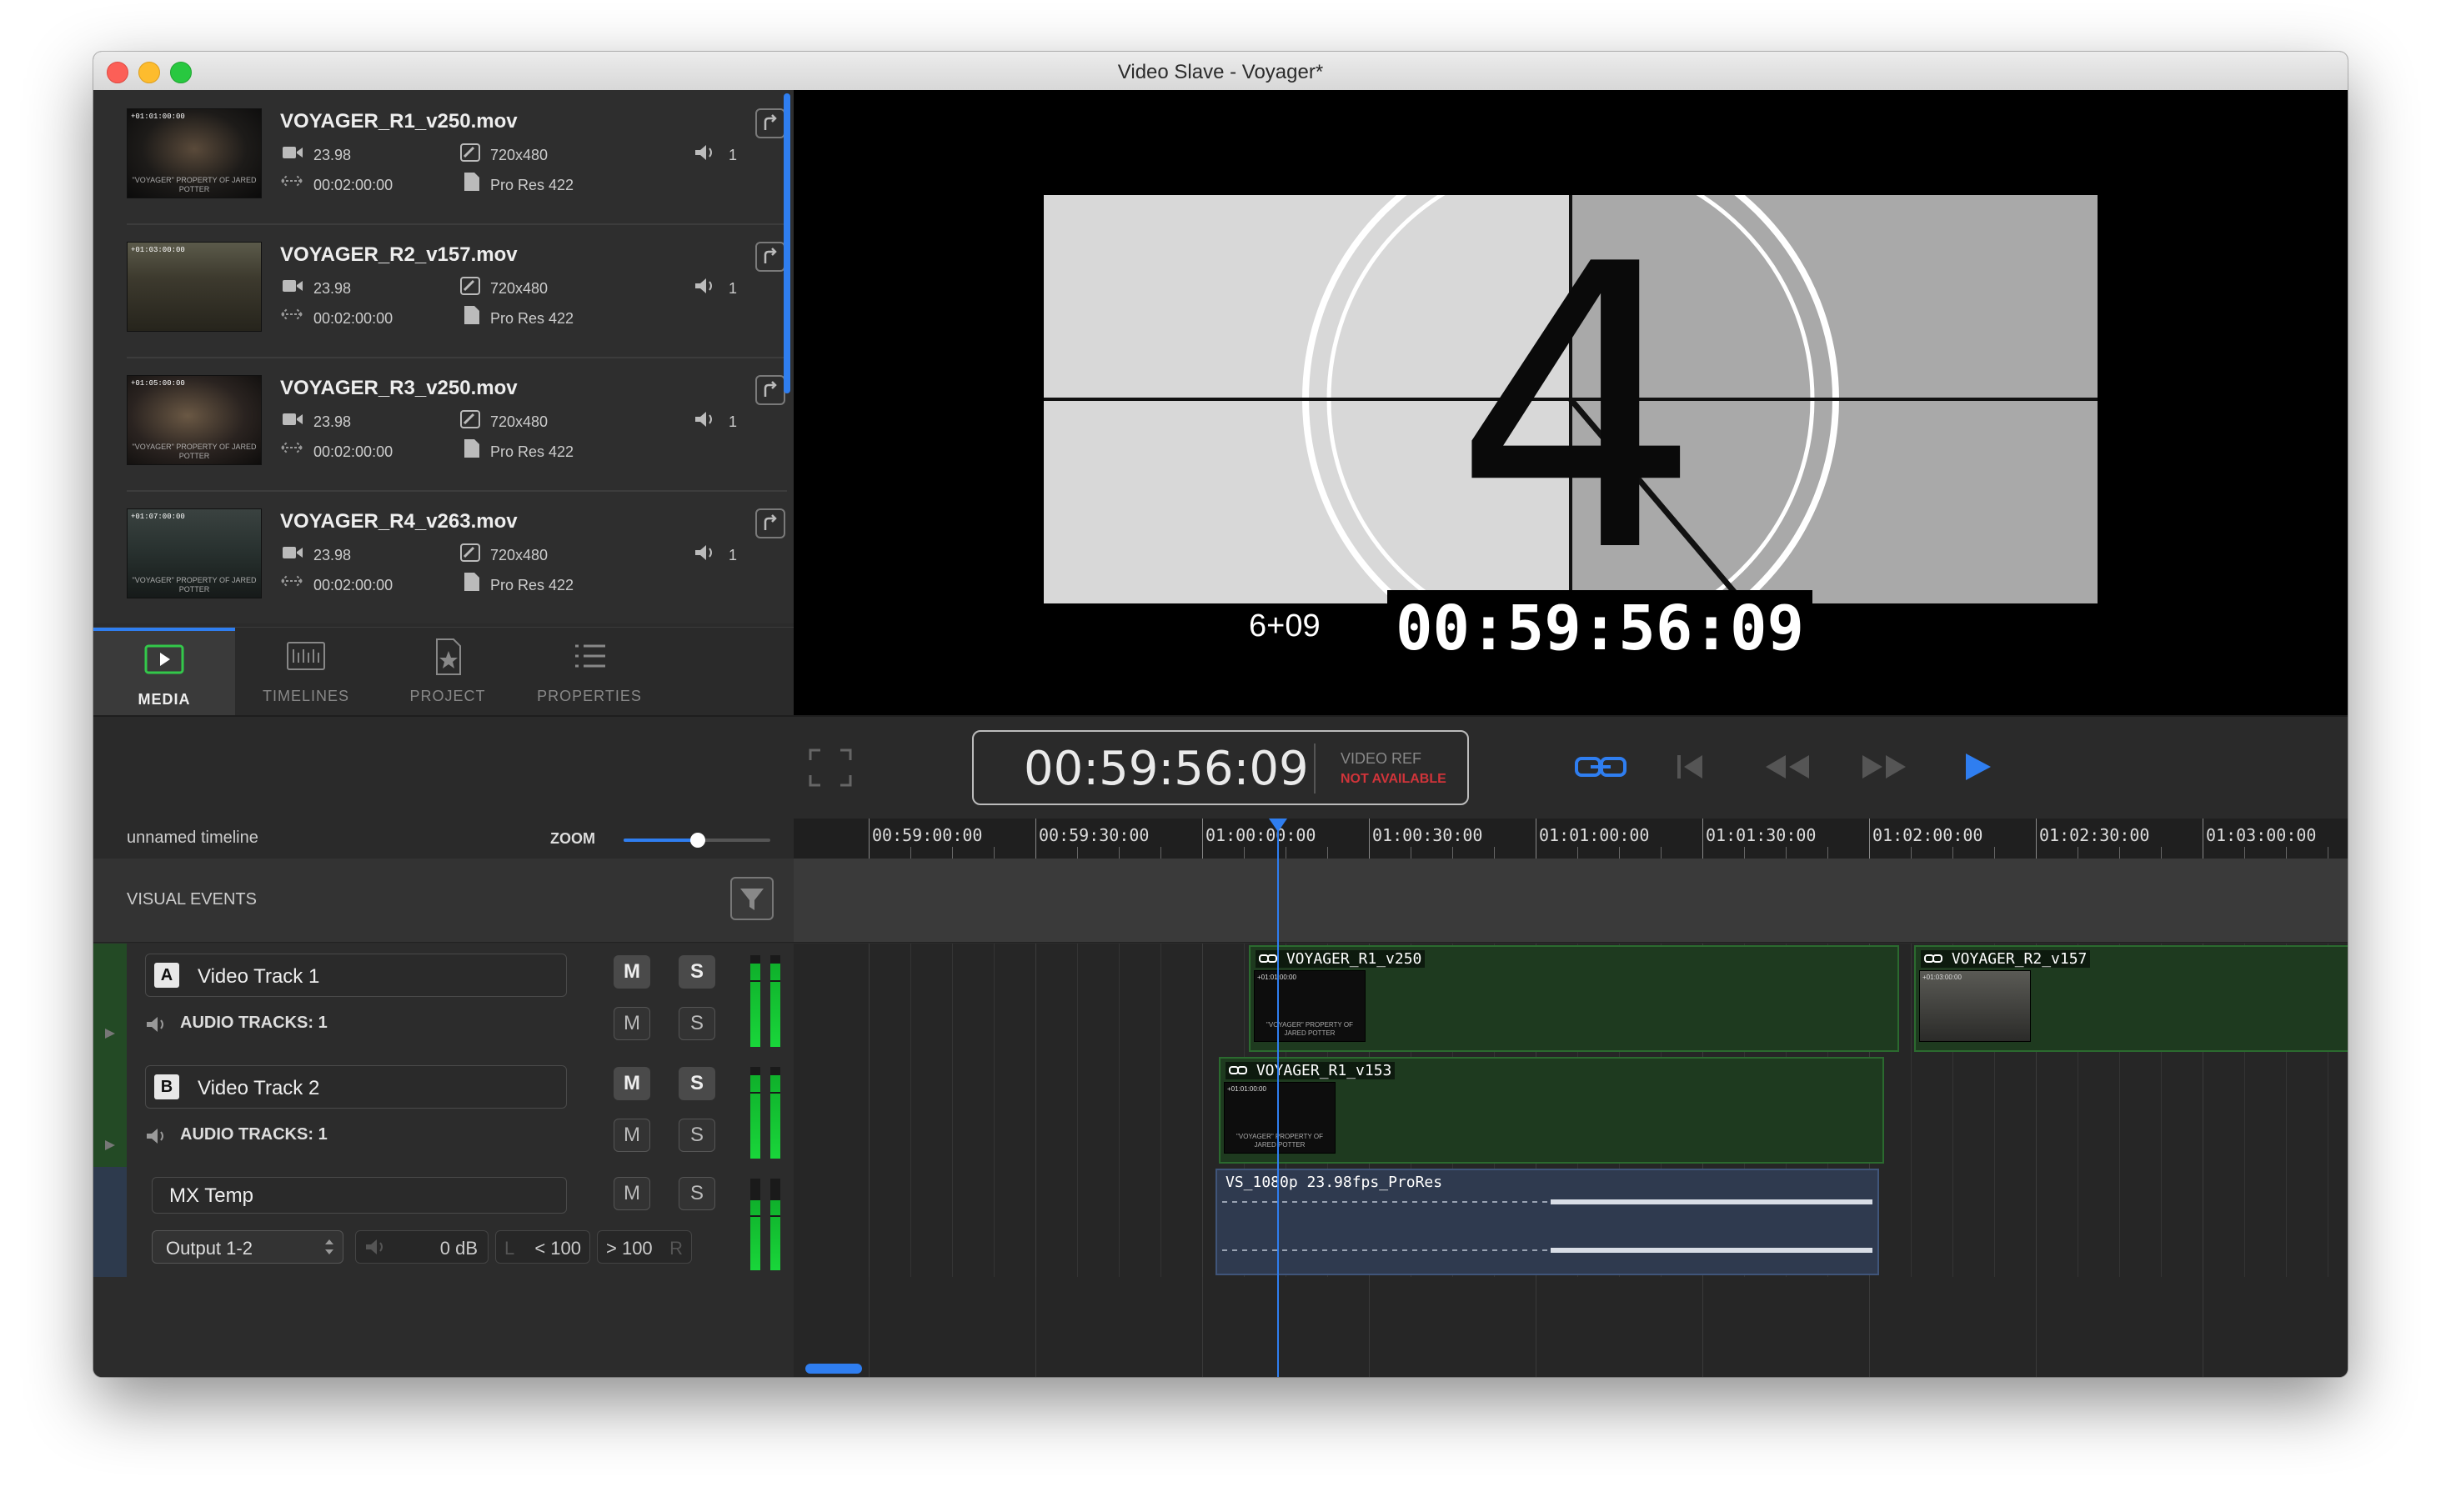 Image resolution: width=2441 pixels, height=1512 pixels. Describe the element at coordinates (629, 1249) in the screenshot. I see `pan-right-value: > 100` at that location.